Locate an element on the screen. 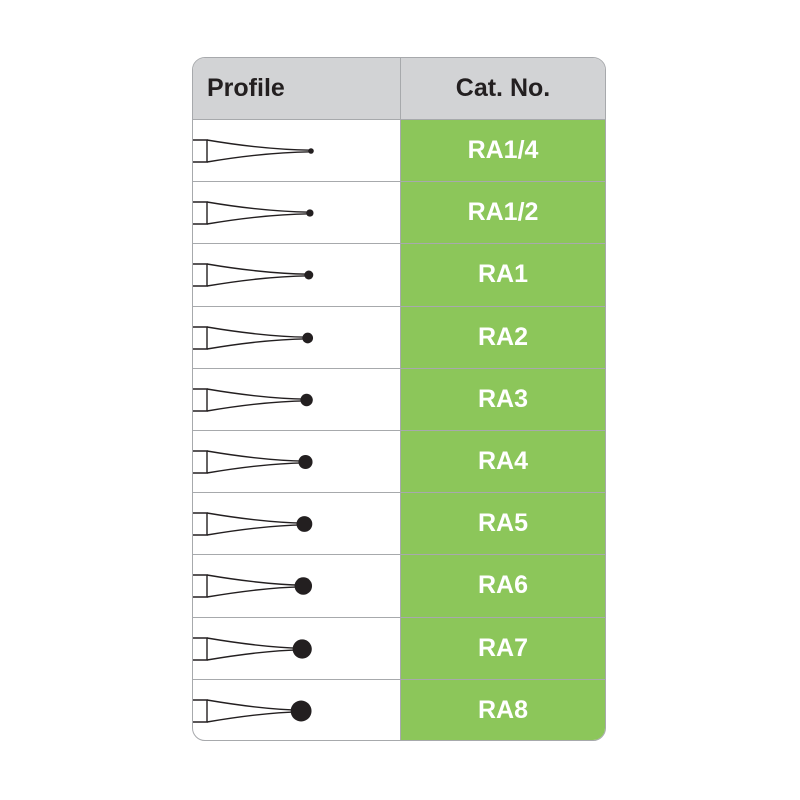  header-cat-no: Cat. No. is located at coordinates (503, 88).